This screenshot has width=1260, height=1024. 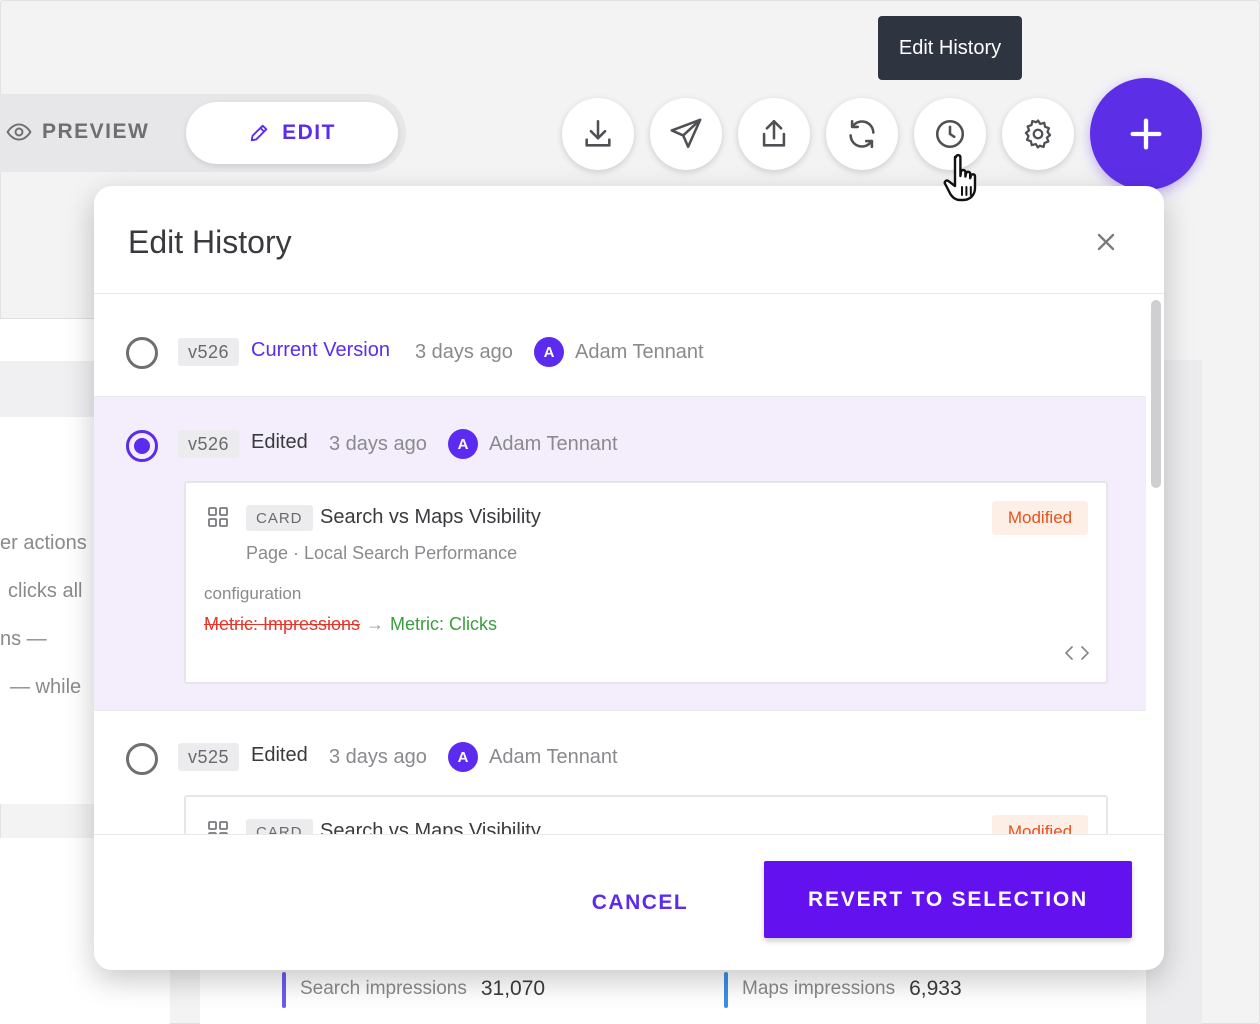 I want to click on hand-cursor-icon, so click(x=960, y=178).